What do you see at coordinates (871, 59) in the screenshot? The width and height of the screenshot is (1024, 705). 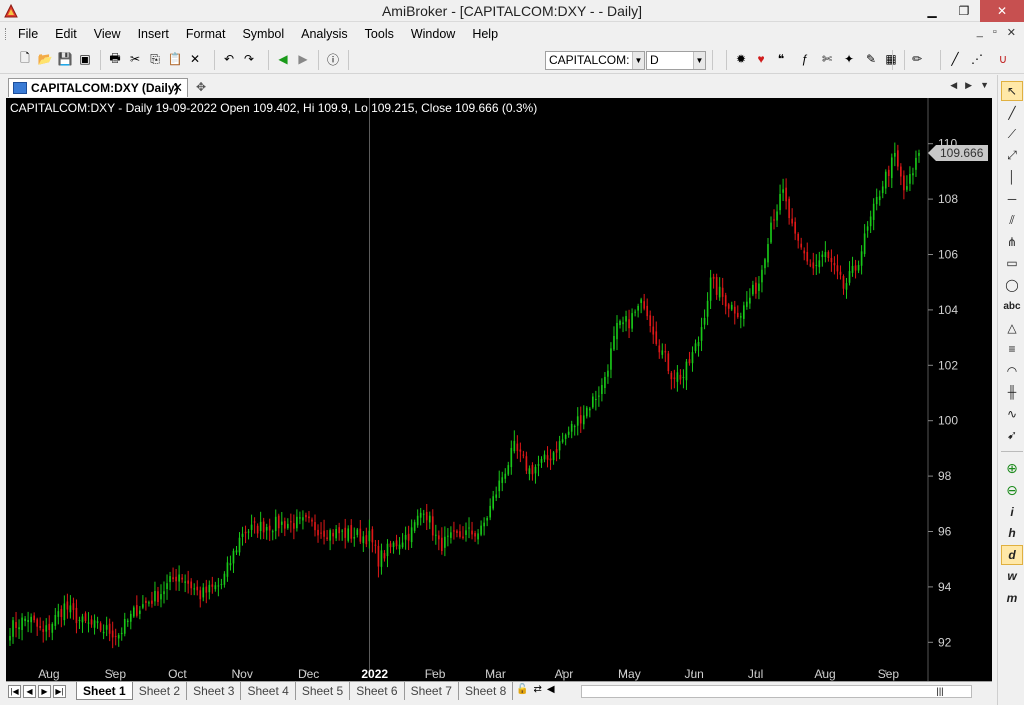 I see `note-icon: ✎` at bounding box center [871, 59].